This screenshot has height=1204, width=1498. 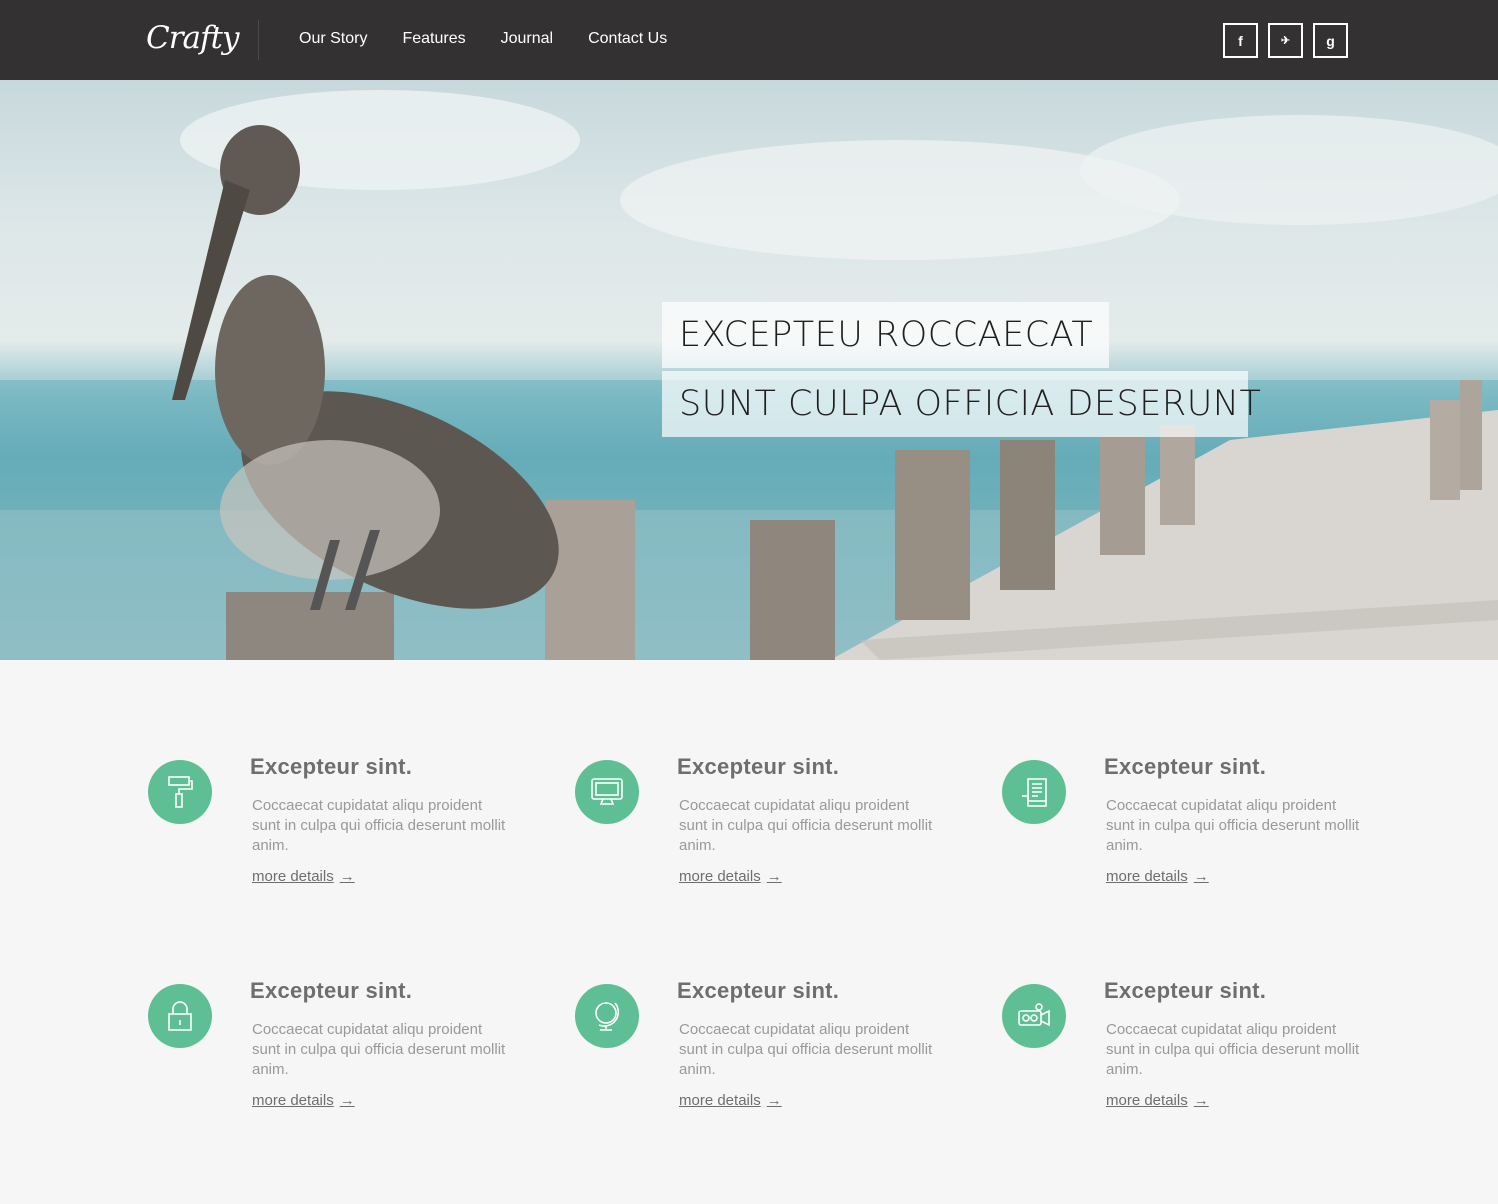 I want to click on twitter-button: ✈, so click(x=1285, y=40).